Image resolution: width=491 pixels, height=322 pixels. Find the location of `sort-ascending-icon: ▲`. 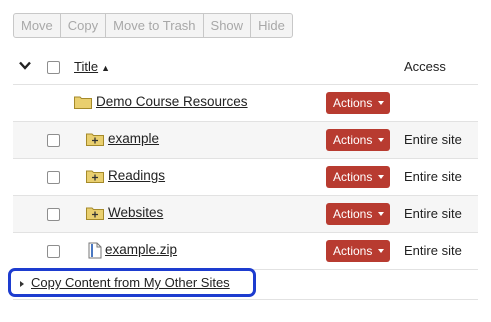

sort-ascending-icon: ▲ is located at coordinates (105, 68).